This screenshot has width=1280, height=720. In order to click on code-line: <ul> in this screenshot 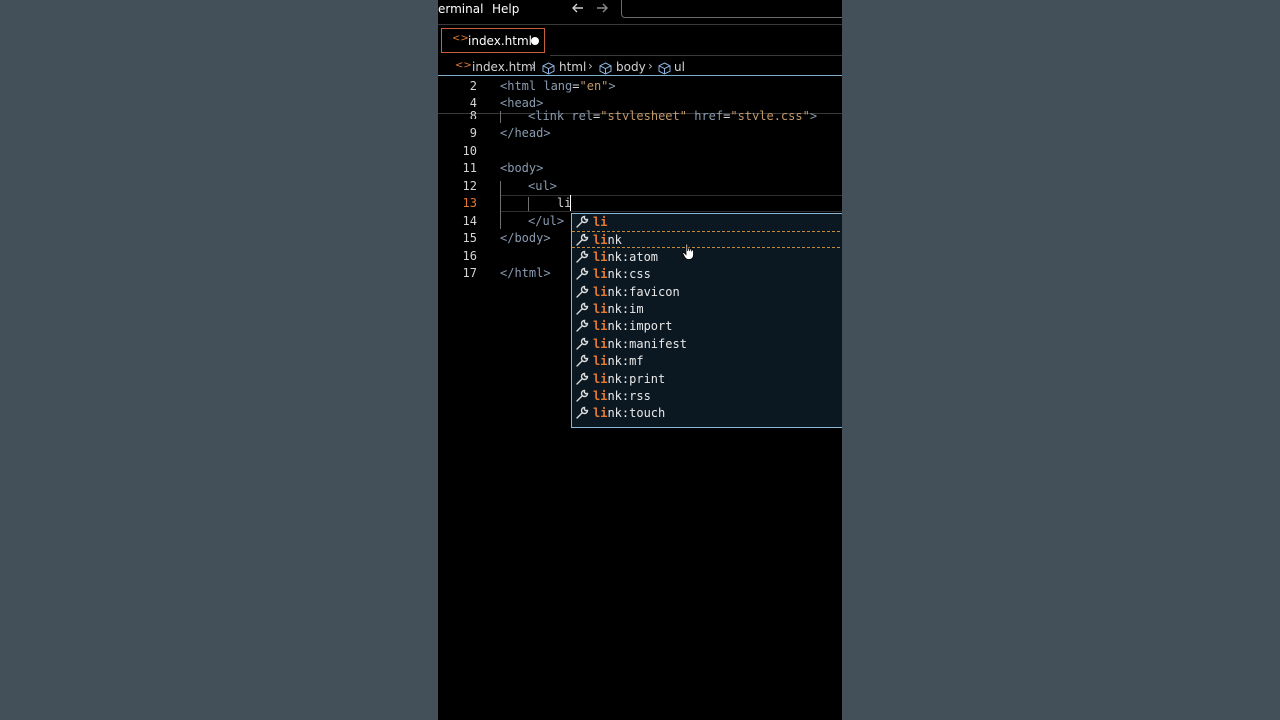, I will do `click(542, 186)`.